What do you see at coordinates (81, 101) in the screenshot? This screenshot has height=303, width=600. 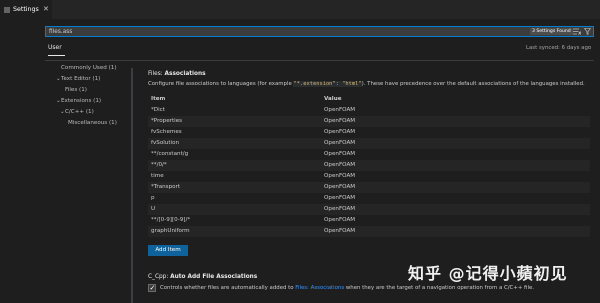 I see `toc-label: Extensions (1)` at bounding box center [81, 101].